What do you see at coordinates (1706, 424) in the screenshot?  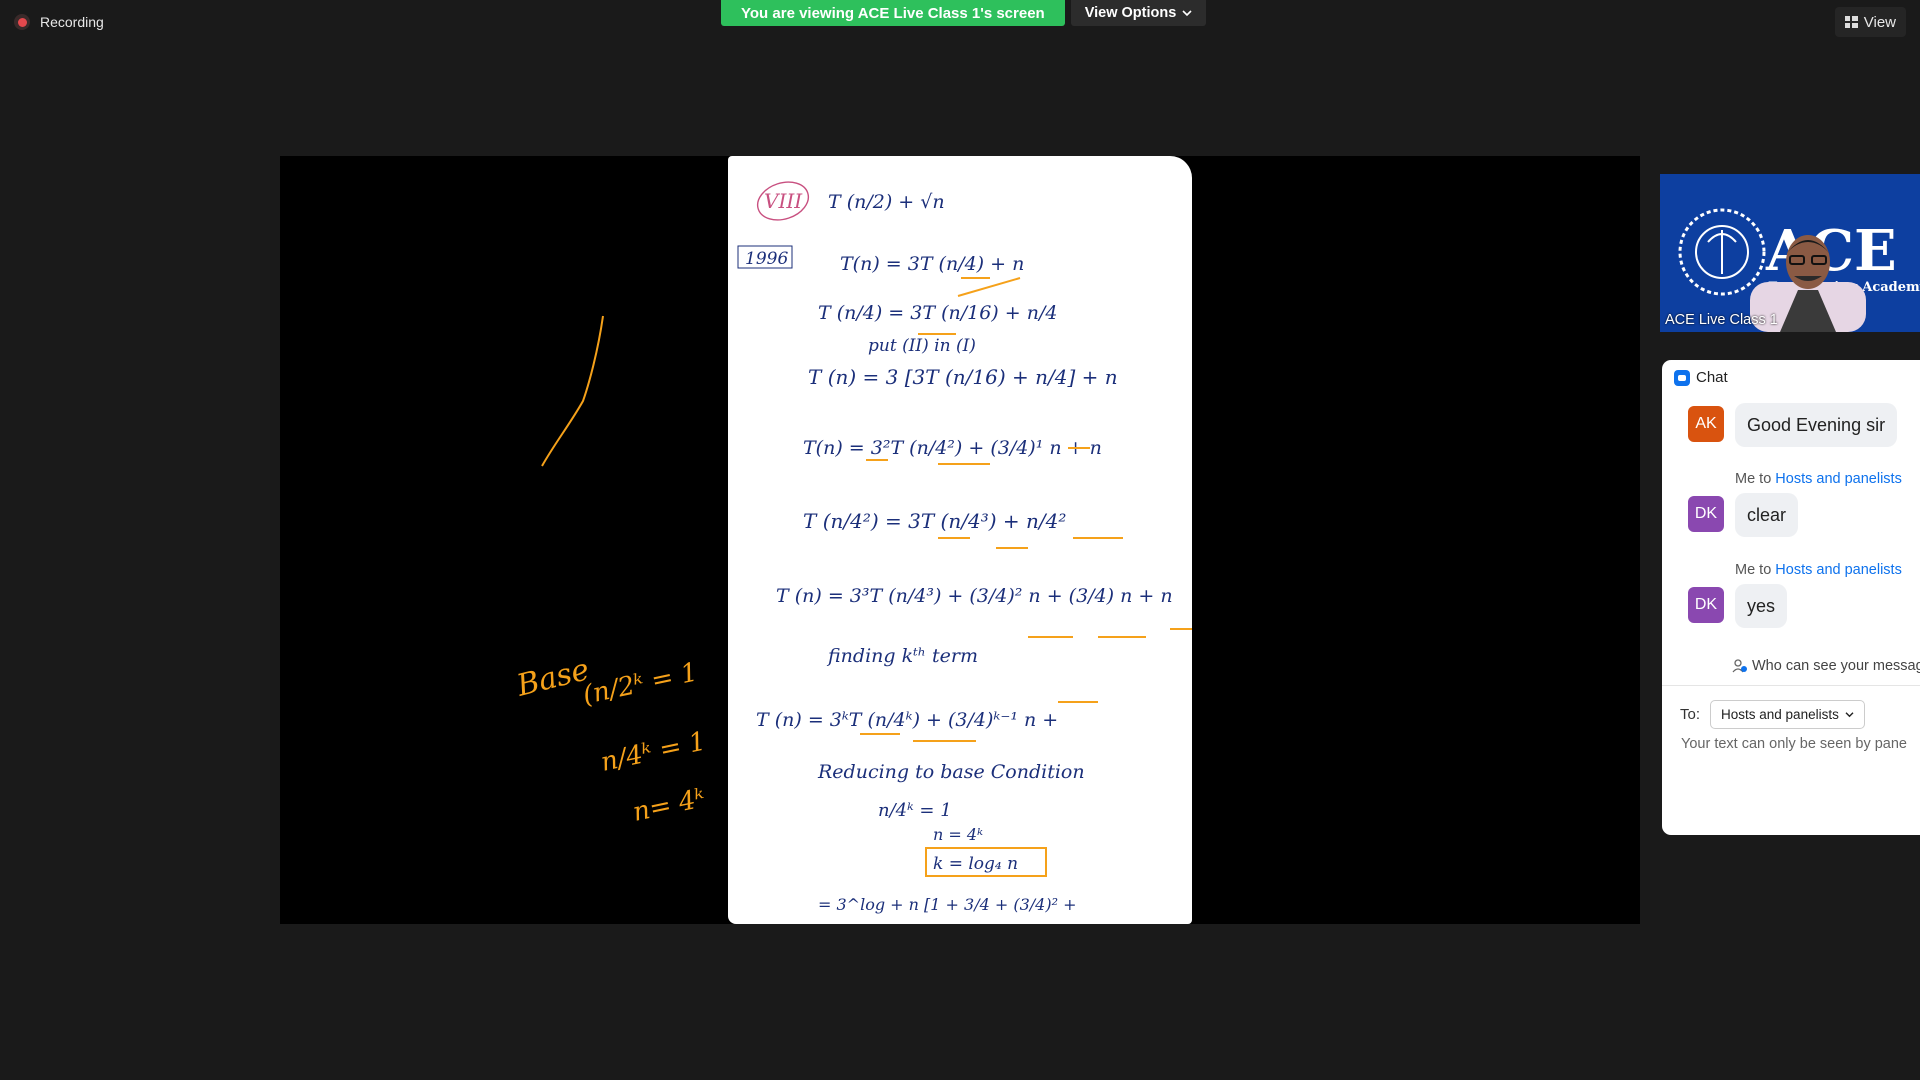 I see `avatar: AK` at bounding box center [1706, 424].